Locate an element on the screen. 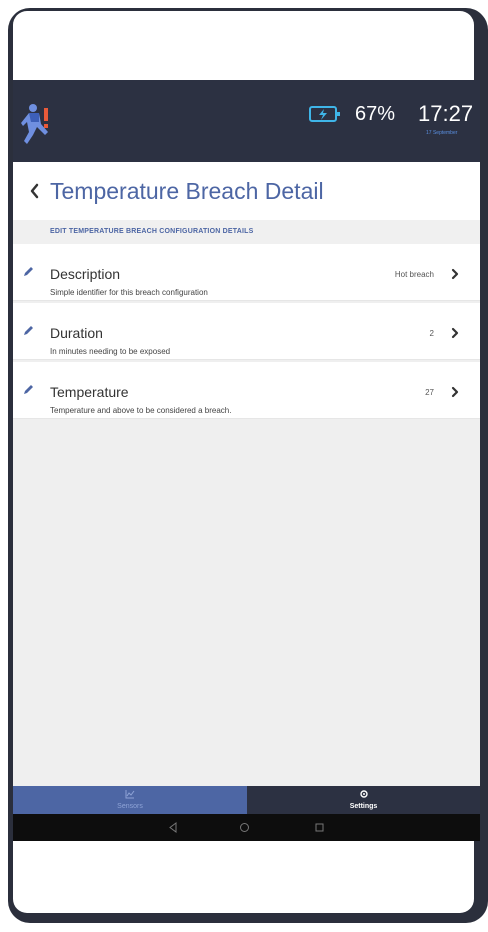  tab-settings: Settings is located at coordinates (363, 800).